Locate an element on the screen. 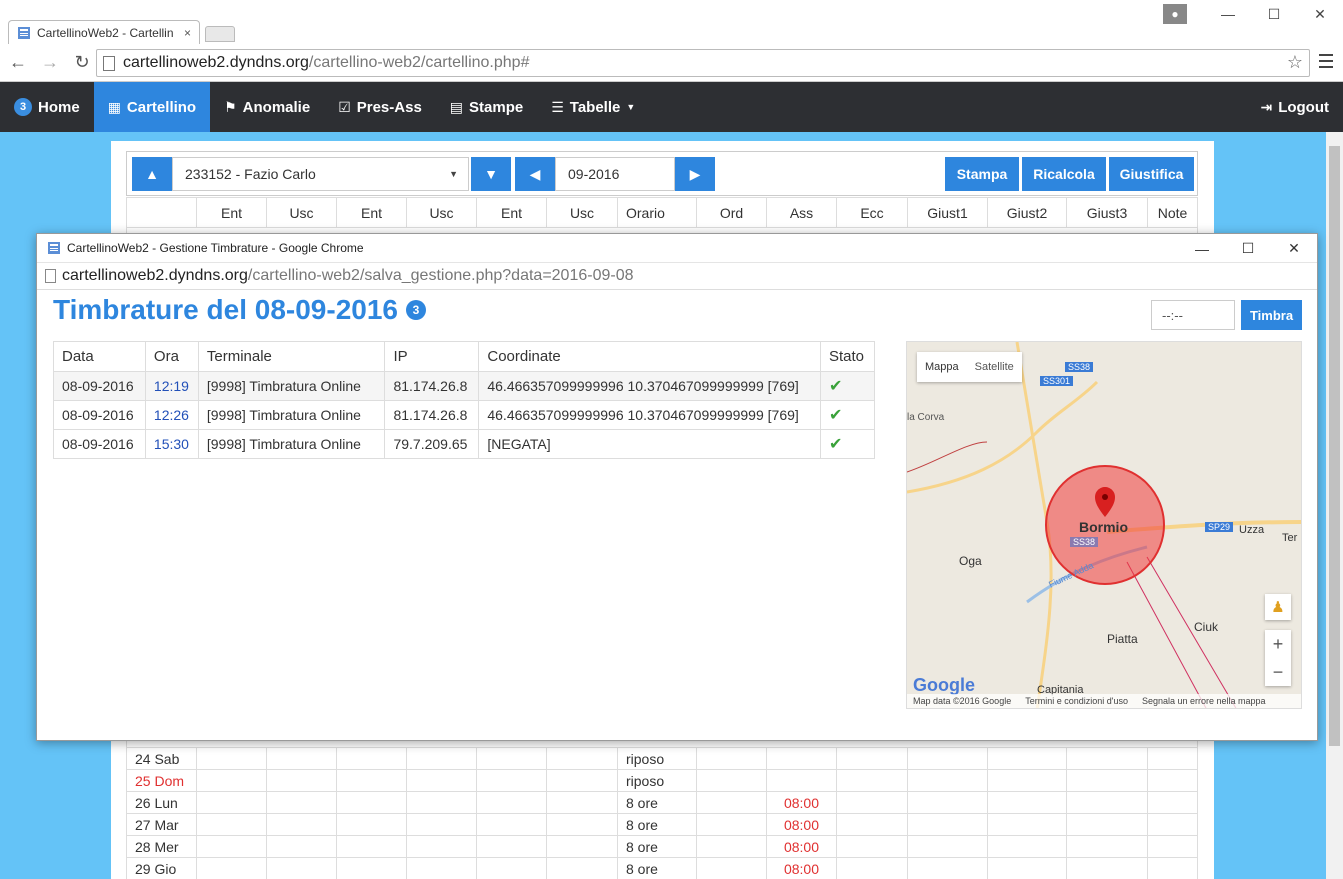  table-row: 24 Sab riposo is located at coordinates (662, 758).